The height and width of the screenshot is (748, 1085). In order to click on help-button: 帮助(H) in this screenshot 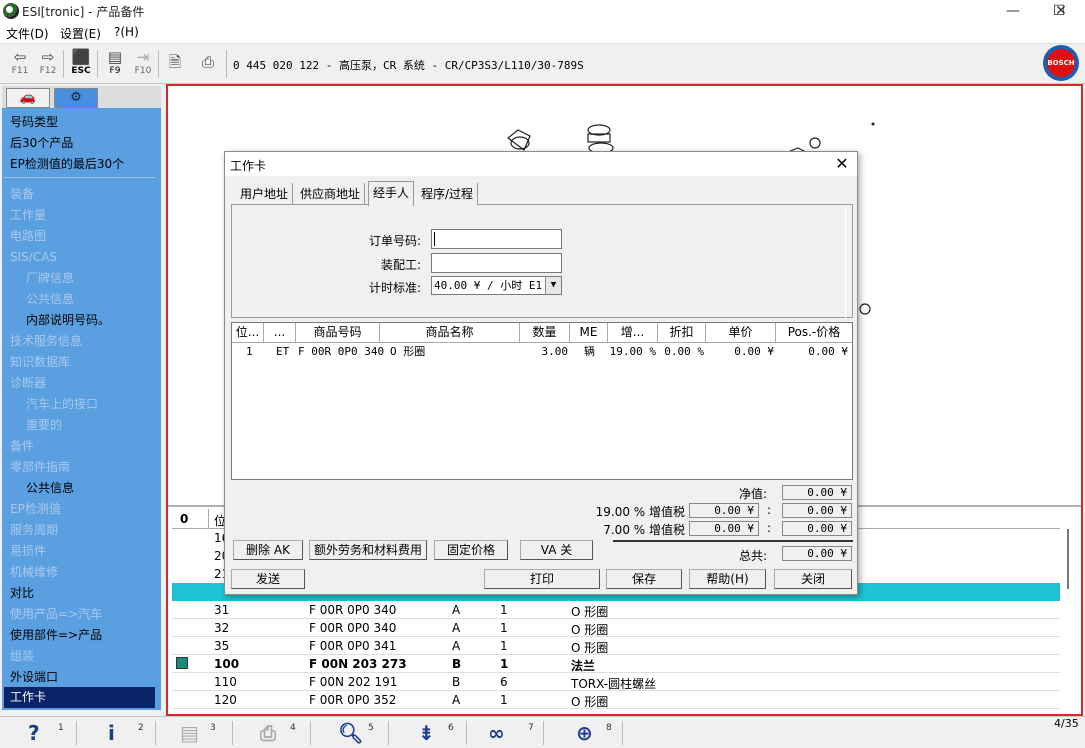, I will do `click(727, 579)`.